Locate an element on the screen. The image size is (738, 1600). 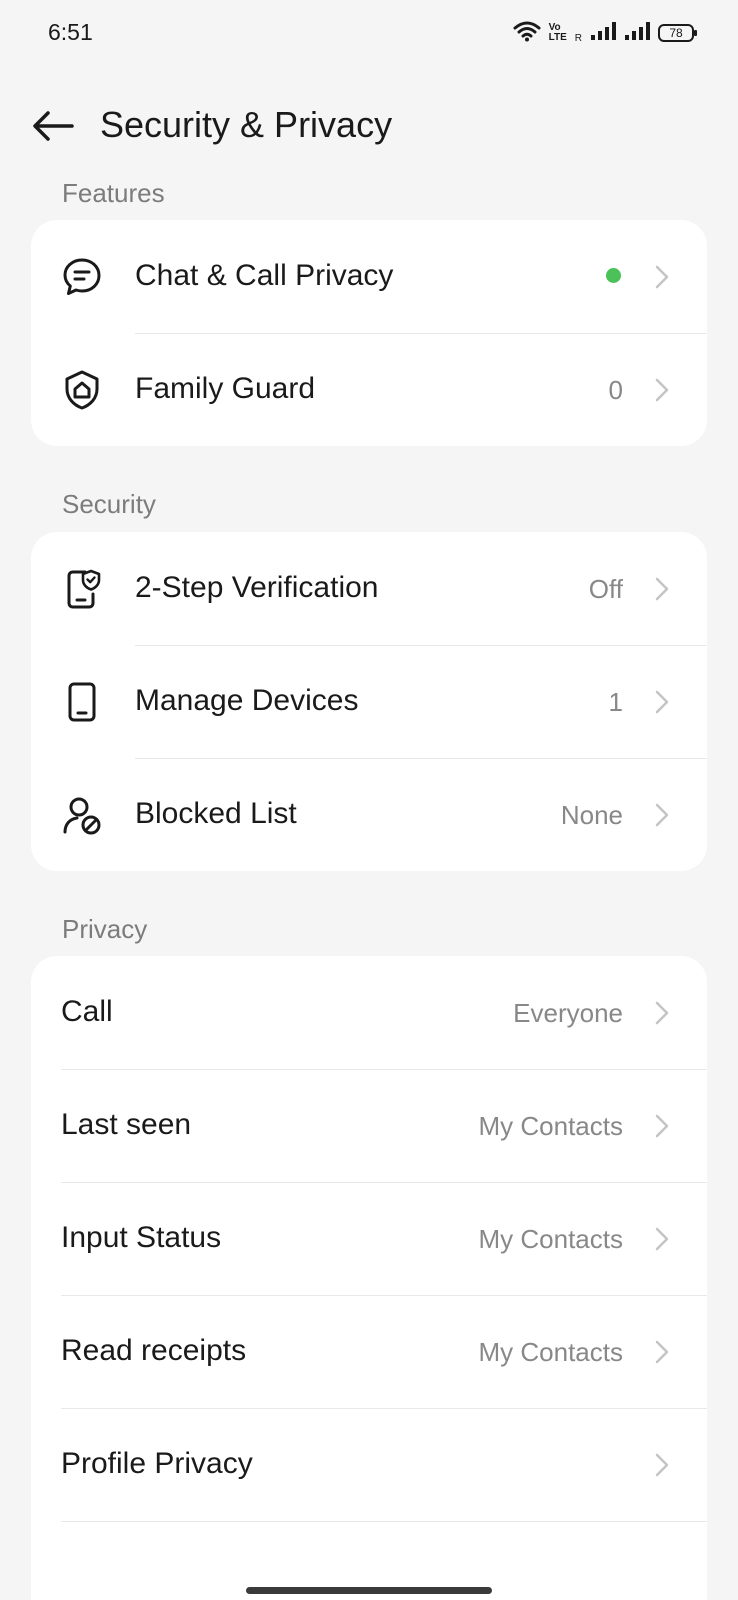
roaming-label: R is located at coordinates (578, 38).